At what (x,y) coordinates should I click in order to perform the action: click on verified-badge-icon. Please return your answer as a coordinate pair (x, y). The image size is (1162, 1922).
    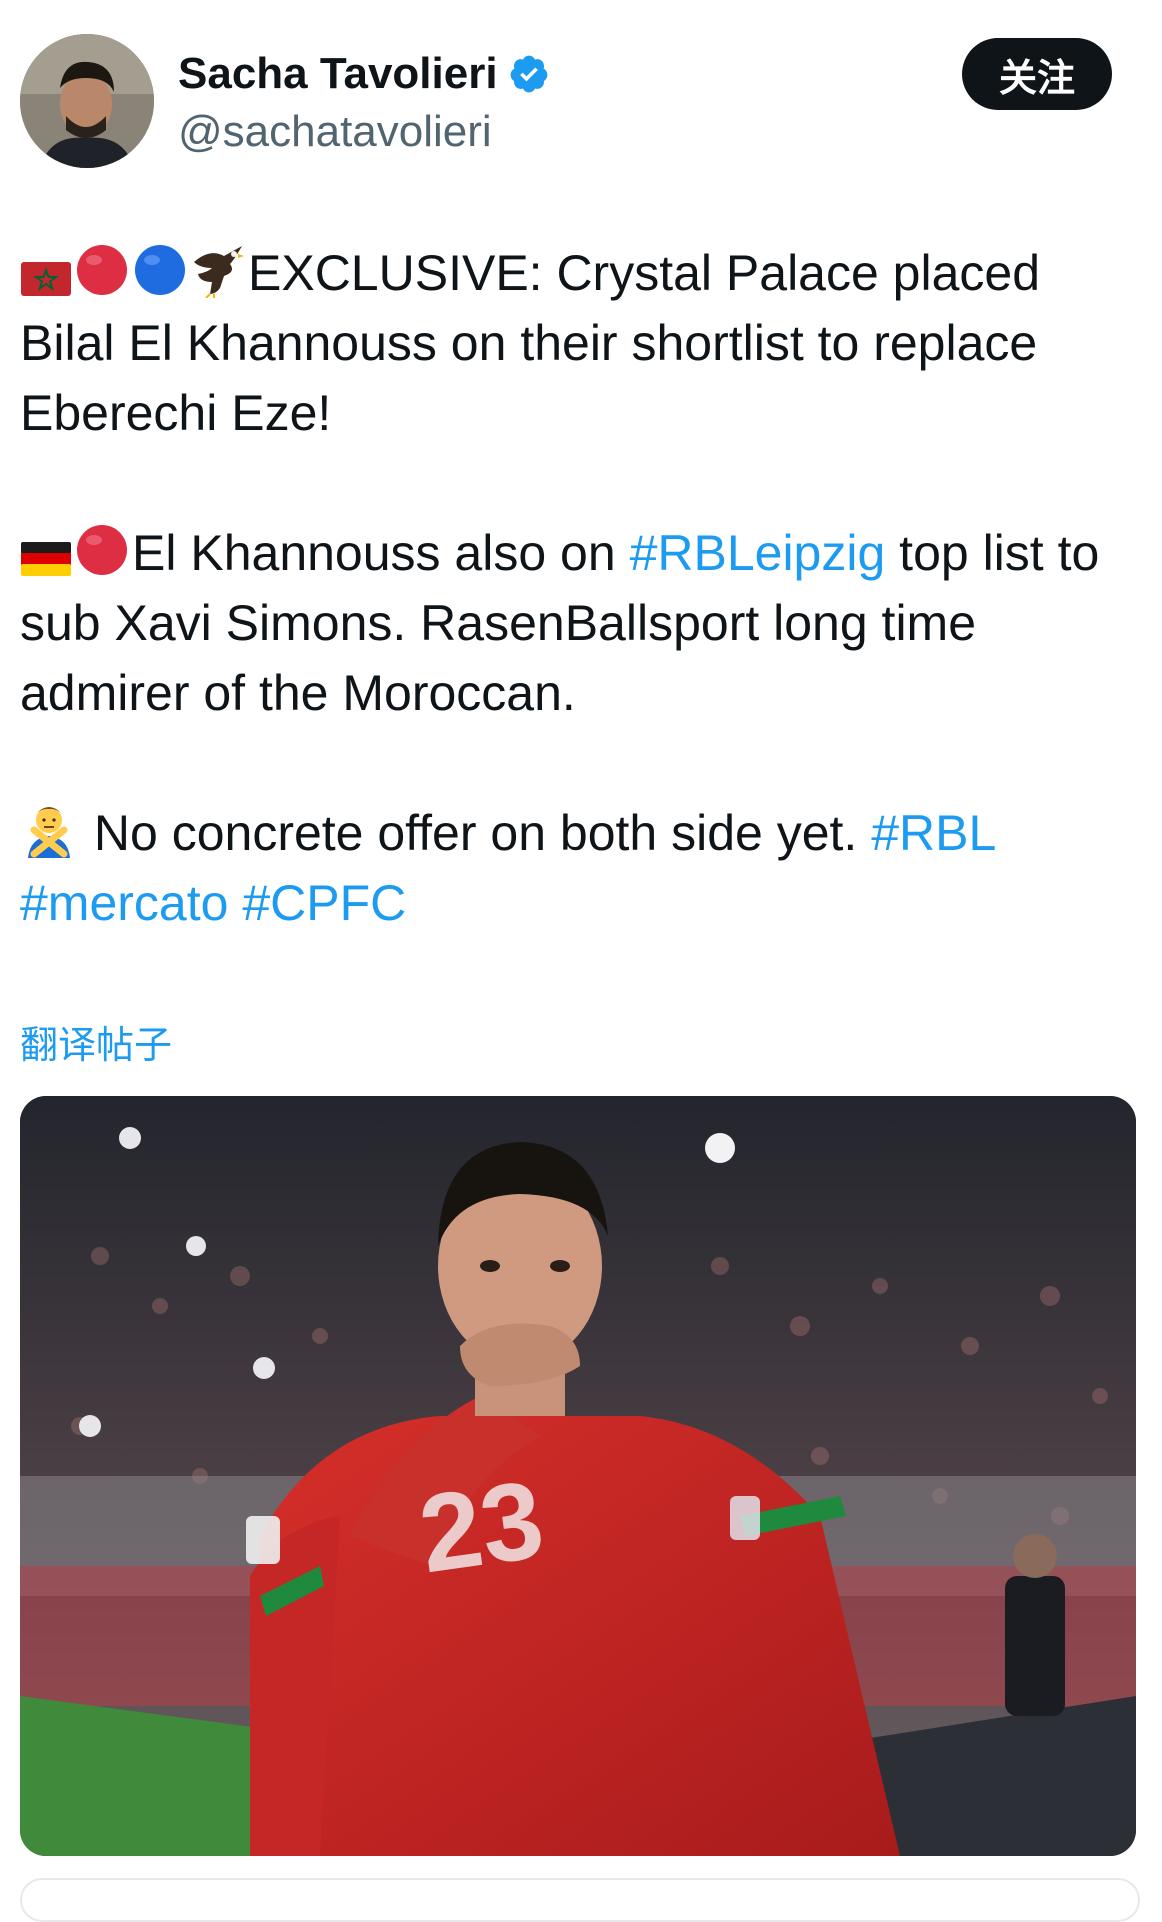
    Looking at the image, I should click on (528, 74).